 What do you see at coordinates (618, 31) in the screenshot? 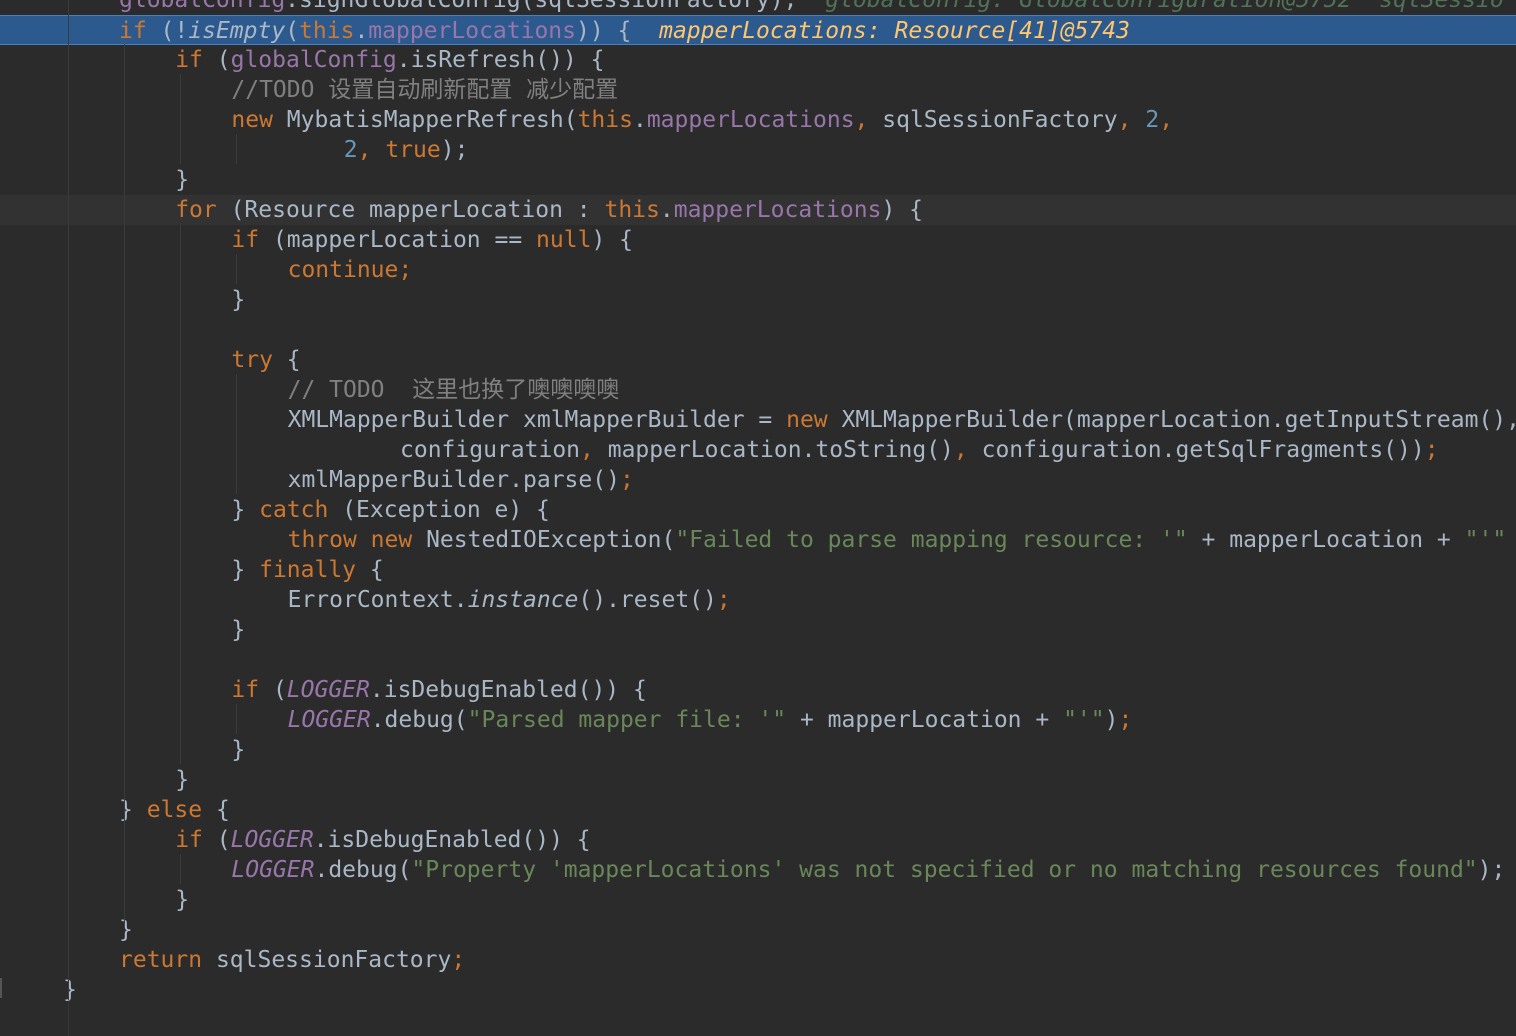
I see `code-token: )) {` at bounding box center [618, 31].